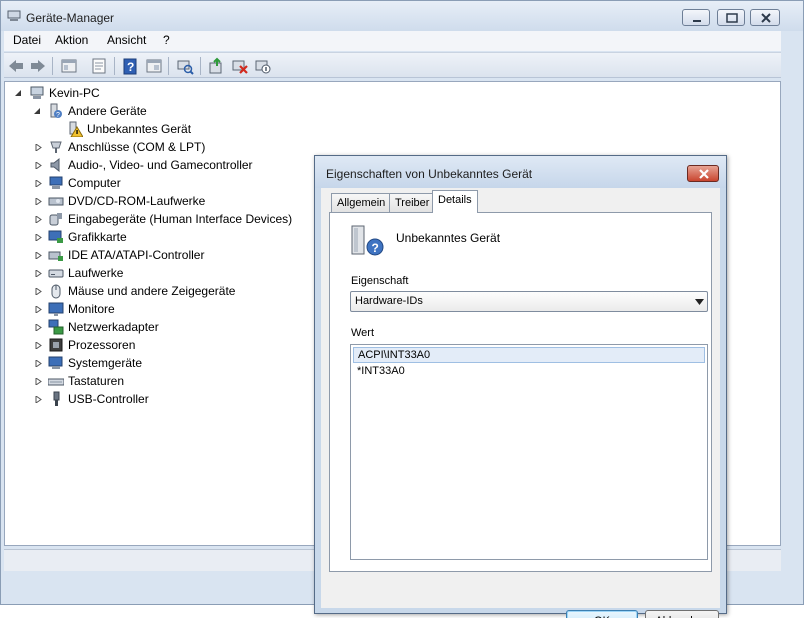 This screenshot has height=618, width=804. Describe the element at coordinates (108, 399) in the screenshot. I see `tree-label-category: USB-Controller` at that location.